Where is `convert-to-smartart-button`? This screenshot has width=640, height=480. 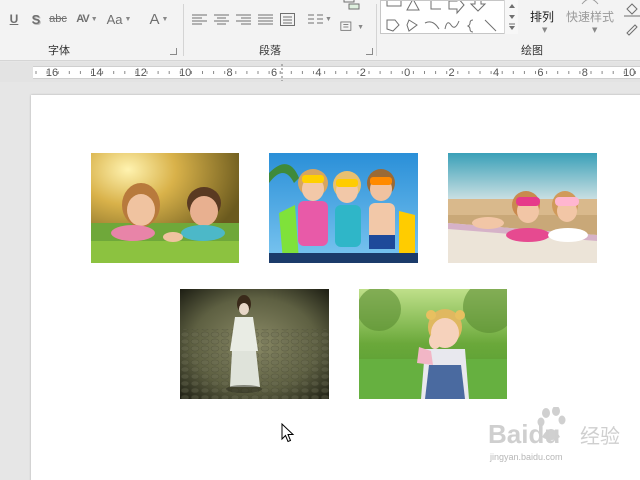
convert-to-smartart-button is located at coordinates (352, 6).